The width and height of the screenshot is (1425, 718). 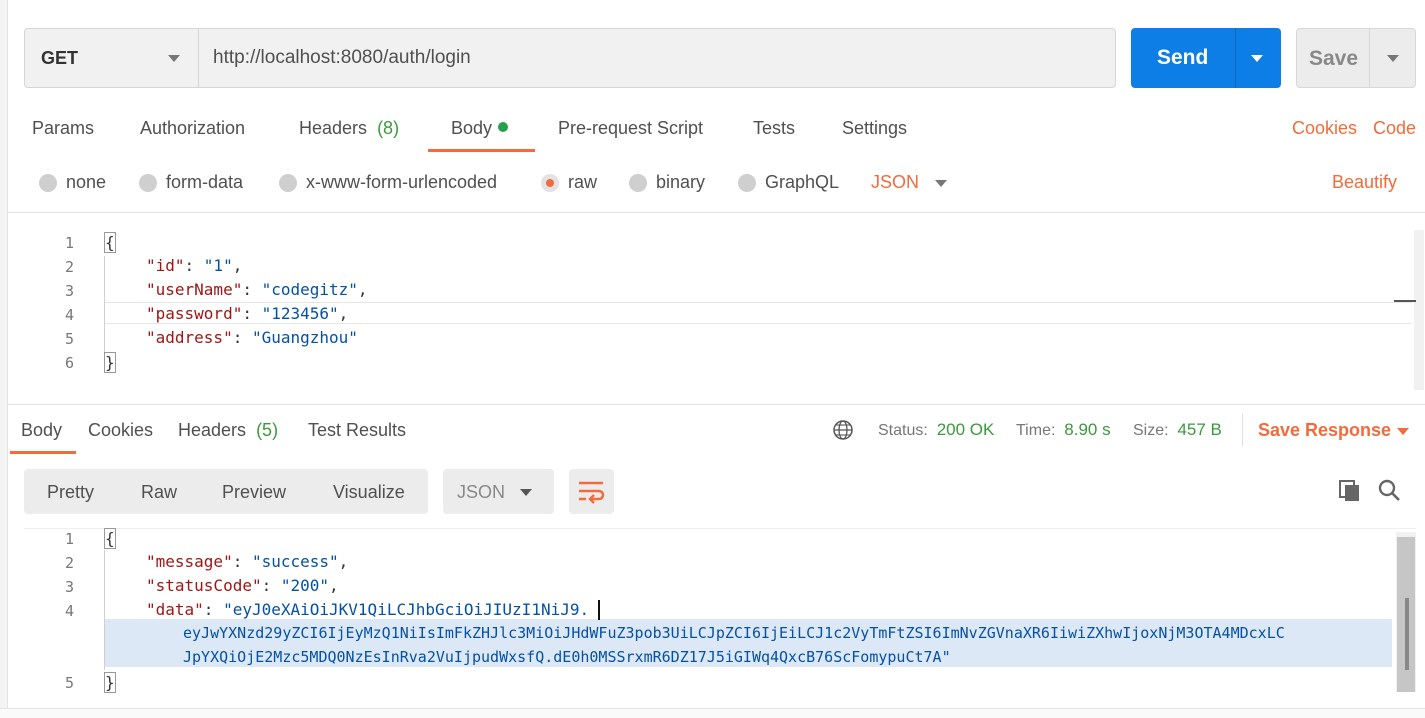 I want to click on tab-headers-count: (8), so click(x=388, y=128).